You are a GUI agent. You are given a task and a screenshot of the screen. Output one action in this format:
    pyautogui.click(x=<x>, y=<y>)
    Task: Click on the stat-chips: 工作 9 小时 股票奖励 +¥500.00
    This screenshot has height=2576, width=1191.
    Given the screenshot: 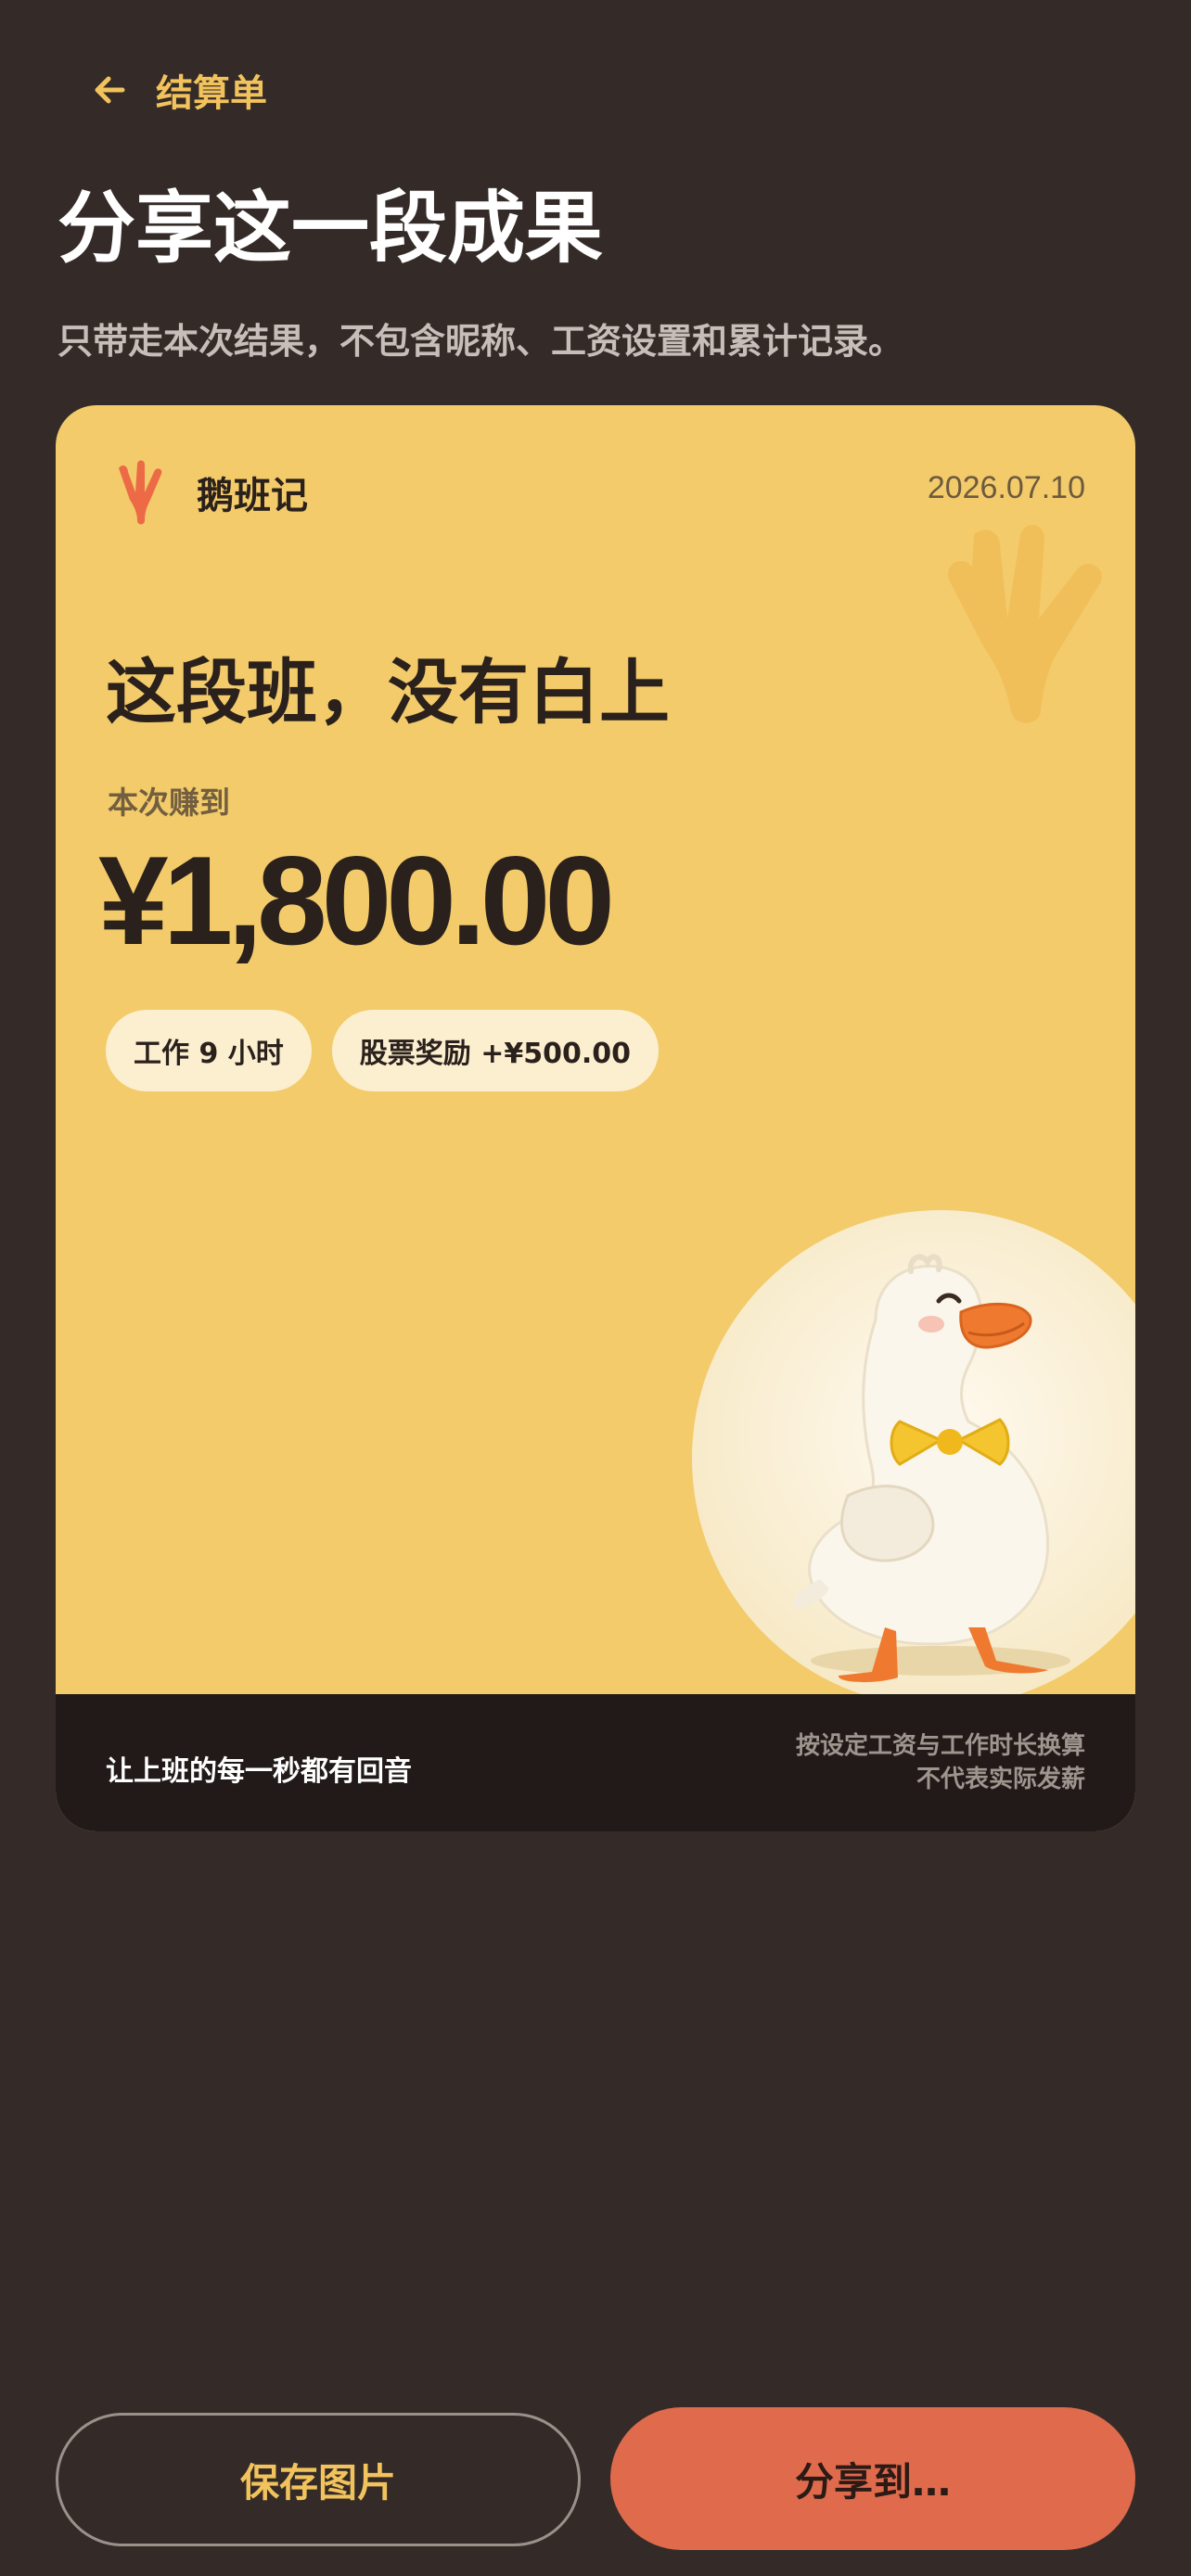 What is the action you would take?
    pyautogui.click(x=382, y=1050)
    